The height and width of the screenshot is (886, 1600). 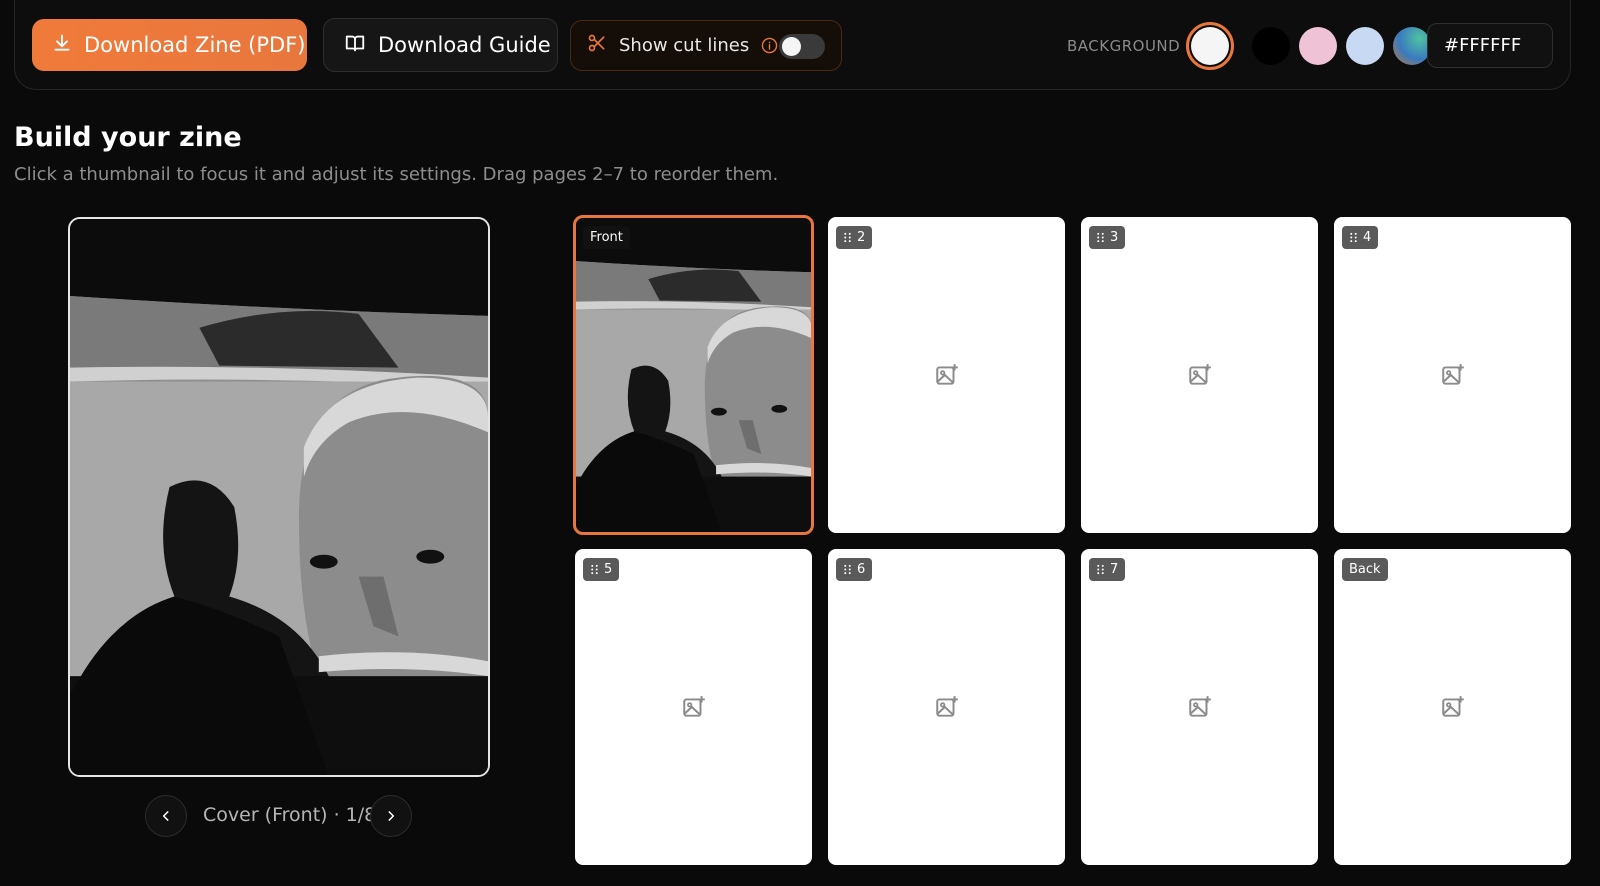 What do you see at coordinates (1124, 46) in the screenshot?
I see `background-label: BACKGROUND` at bounding box center [1124, 46].